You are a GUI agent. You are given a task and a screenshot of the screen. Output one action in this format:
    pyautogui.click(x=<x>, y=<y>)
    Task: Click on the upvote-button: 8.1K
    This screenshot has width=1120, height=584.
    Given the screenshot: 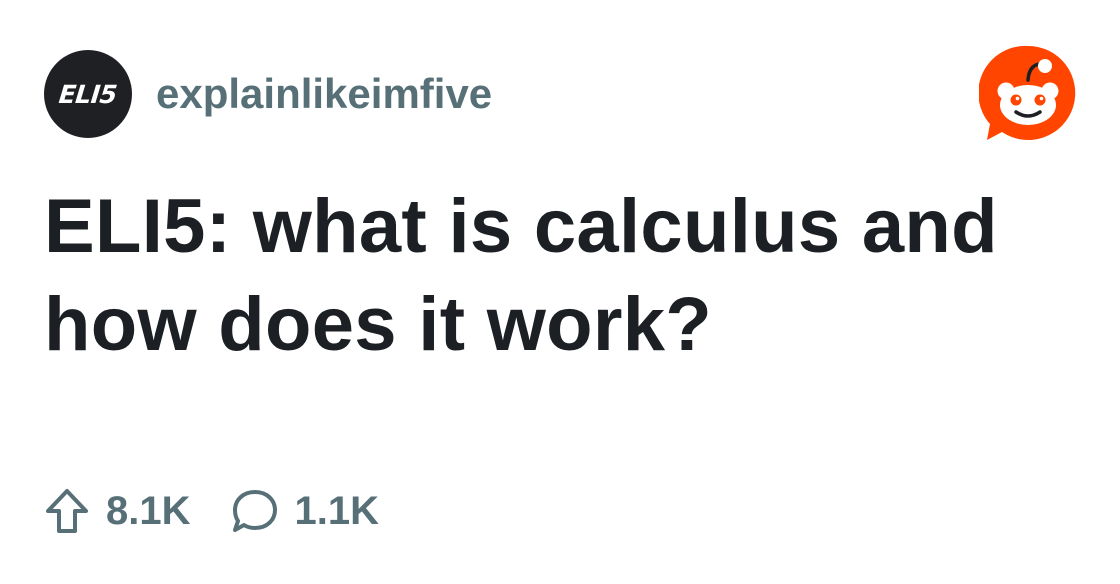 What is the action you would take?
    pyautogui.click(x=117, y=511)
    